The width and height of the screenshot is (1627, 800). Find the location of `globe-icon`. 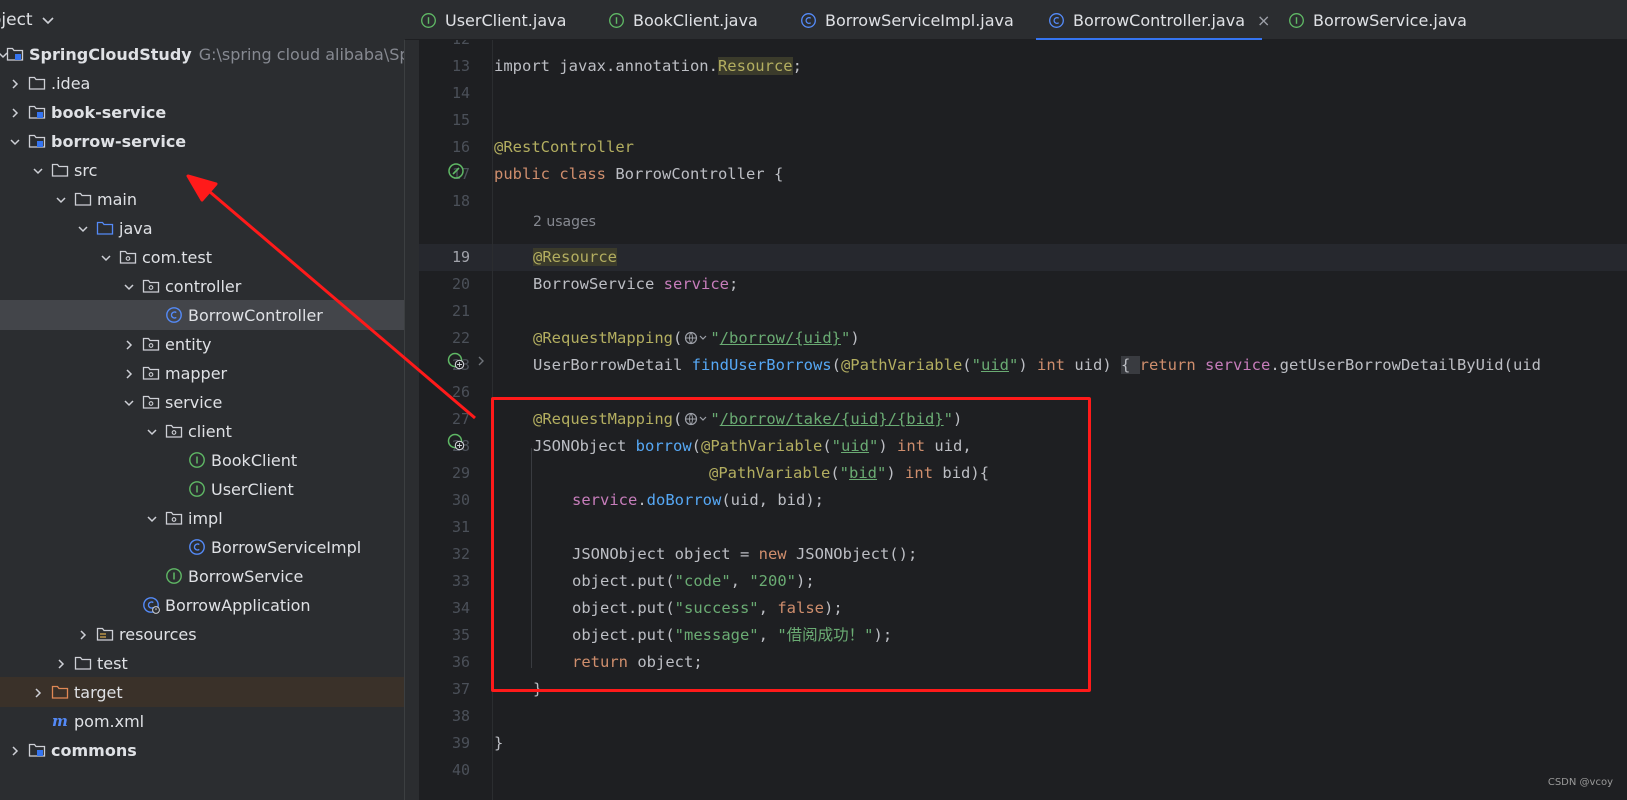

globe-icon is located at coordinates (696, 338).